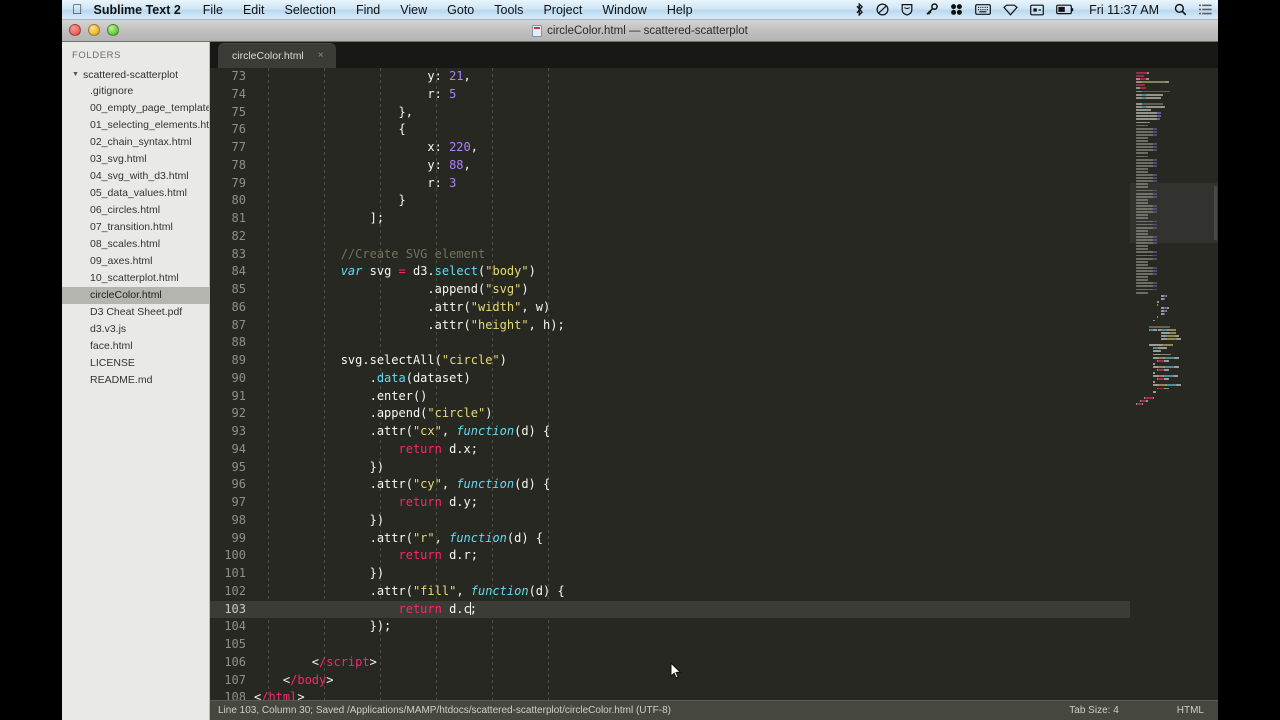 Image resolution: width=1280 pixels, height=720 pixels. I want to click on status-tab-size: Tab Size: 4, so click(1093, 710).